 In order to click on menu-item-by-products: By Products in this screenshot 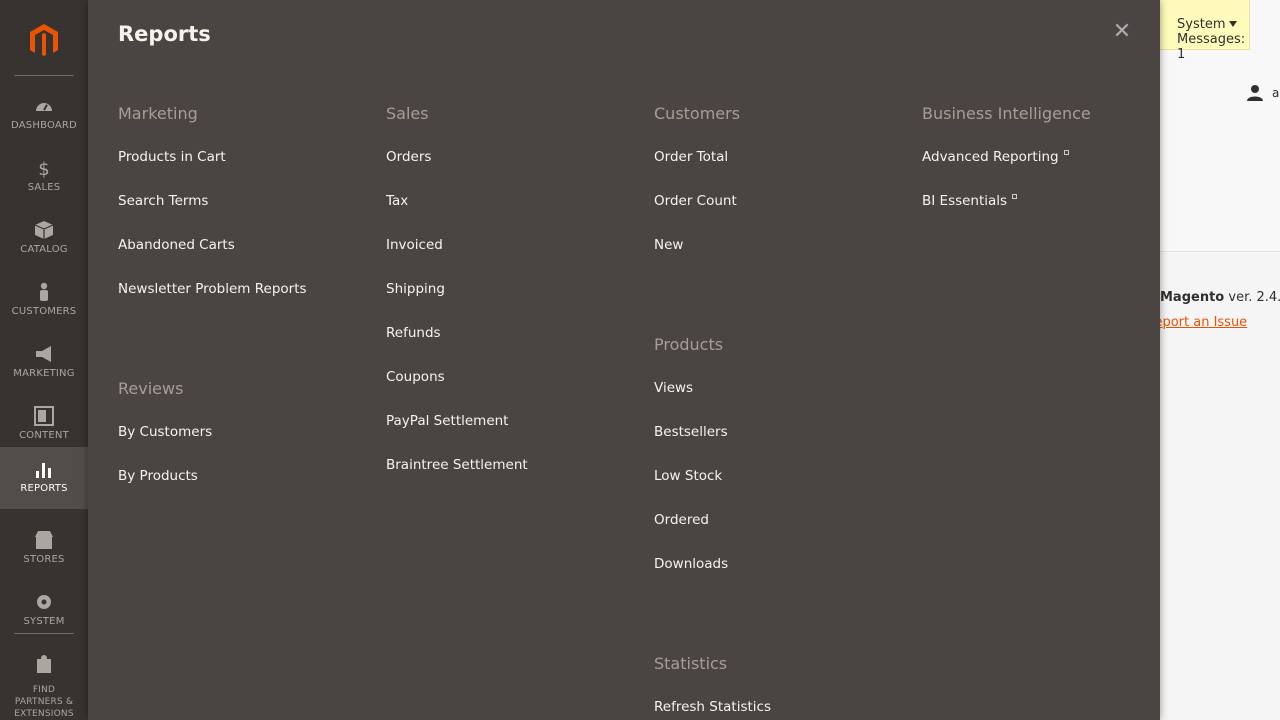, I will do `click(243, 488)`.